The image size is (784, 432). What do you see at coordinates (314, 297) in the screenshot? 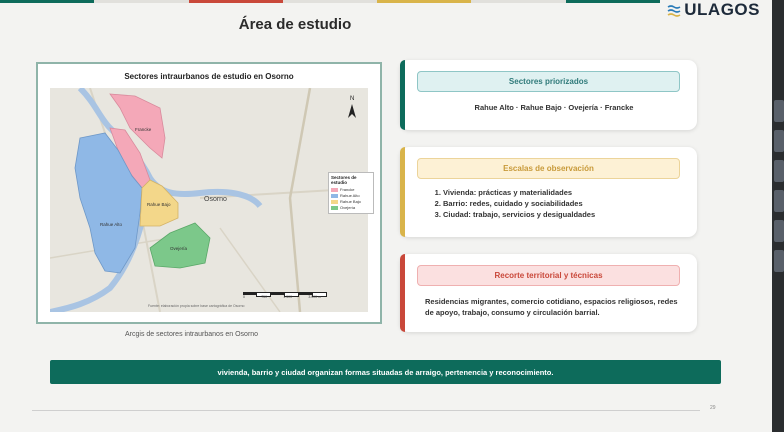
I see `scale-label: 3.000 m` at bounding box center [314, 297].